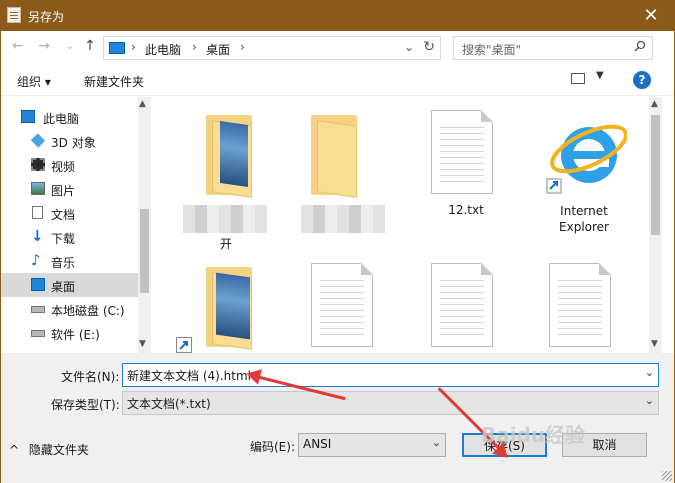 The width and height of the screenshot is (675, 483). I want to click on chevron-up-icon: ^, so click(14, 450).